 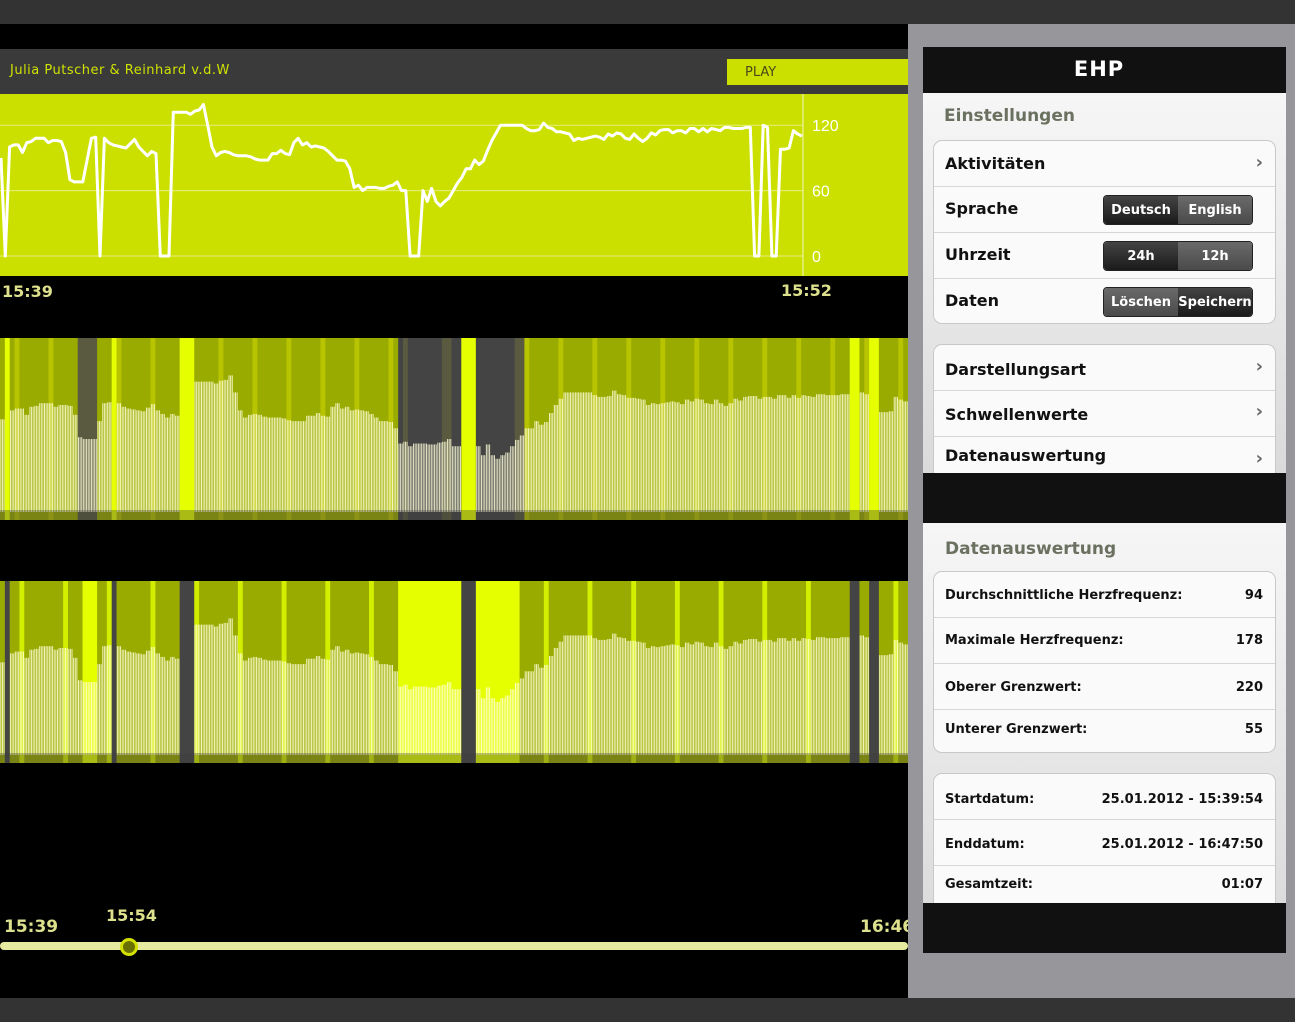 I want to click on total-time-label: Gesamtzeit:, so click(x=989, y=884).